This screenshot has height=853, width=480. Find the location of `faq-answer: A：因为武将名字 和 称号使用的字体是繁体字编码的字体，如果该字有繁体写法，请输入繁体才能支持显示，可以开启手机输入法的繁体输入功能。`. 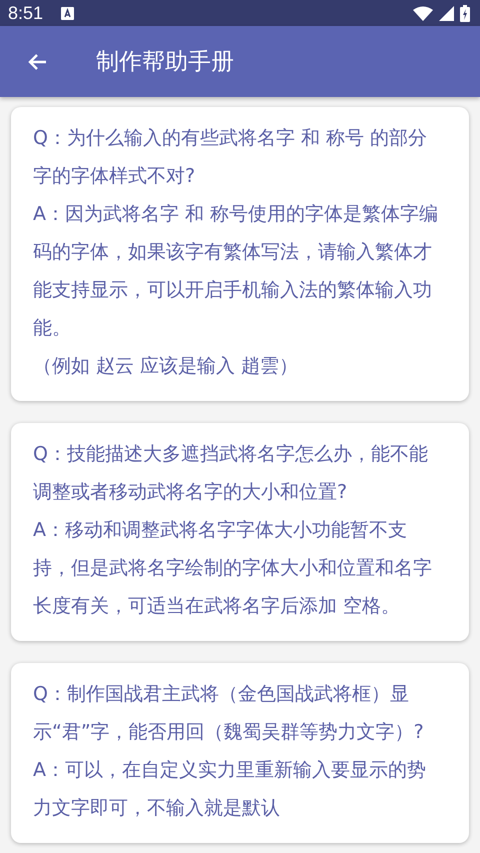

faq-answer: A：因为武将名字 和 称号使用的字体是繁体字编码的字体，如果该字有繁体写法，请输入繁体才能支持显示，可以开启手机输入法的繁体输入功能。 is located at coordinates (236, 271).